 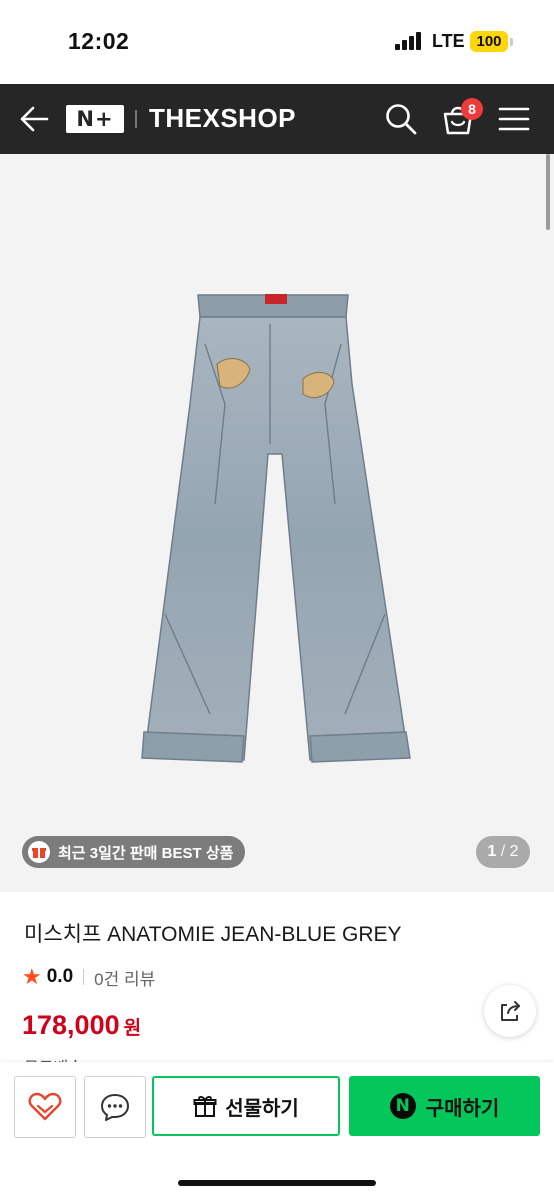 I want to click on search-icon, so click(x=401, y=119).